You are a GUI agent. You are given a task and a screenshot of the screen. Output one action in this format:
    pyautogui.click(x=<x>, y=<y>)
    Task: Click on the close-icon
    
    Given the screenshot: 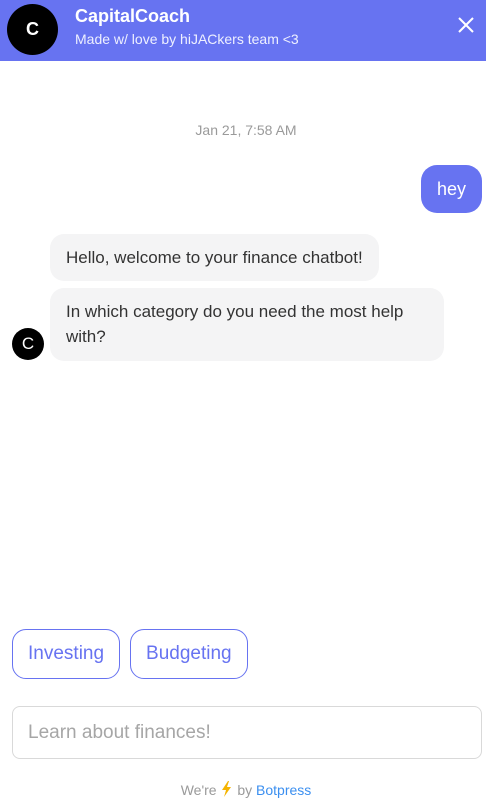 What is the action you would take?
    pyautogui.click(x=466, y=25)
    